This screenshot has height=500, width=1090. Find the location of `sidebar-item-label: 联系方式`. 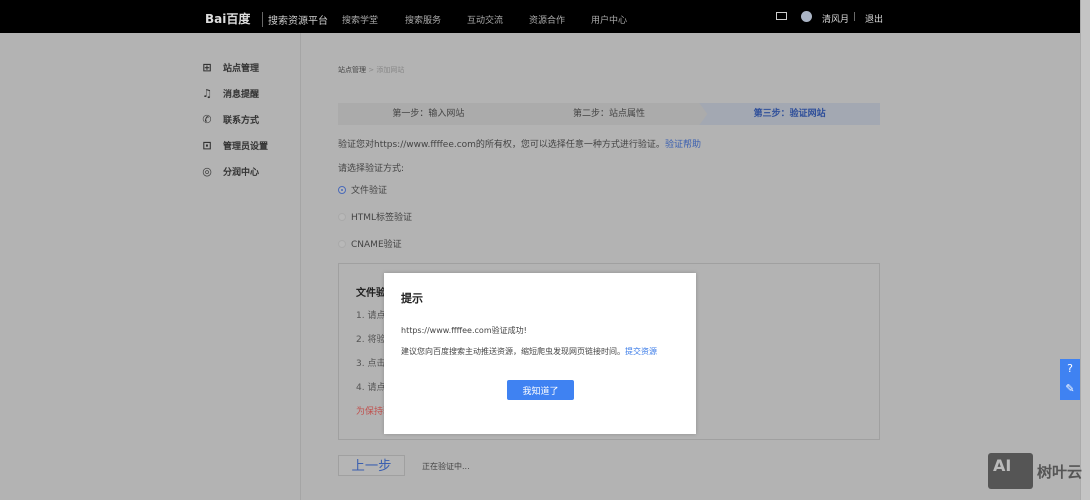

sidebar-item-label: 联系方式 is located at coordinates (241, 121).